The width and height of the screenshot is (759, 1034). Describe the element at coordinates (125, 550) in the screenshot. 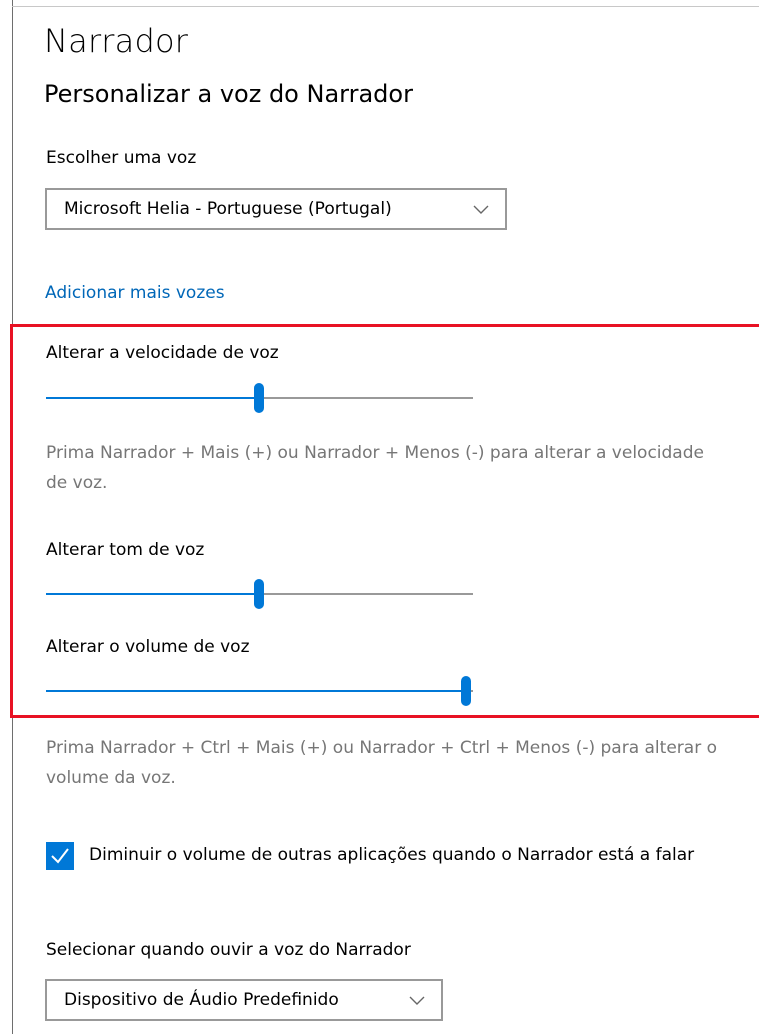

I see `pitch-label: Alterar tom de voz` at that location.